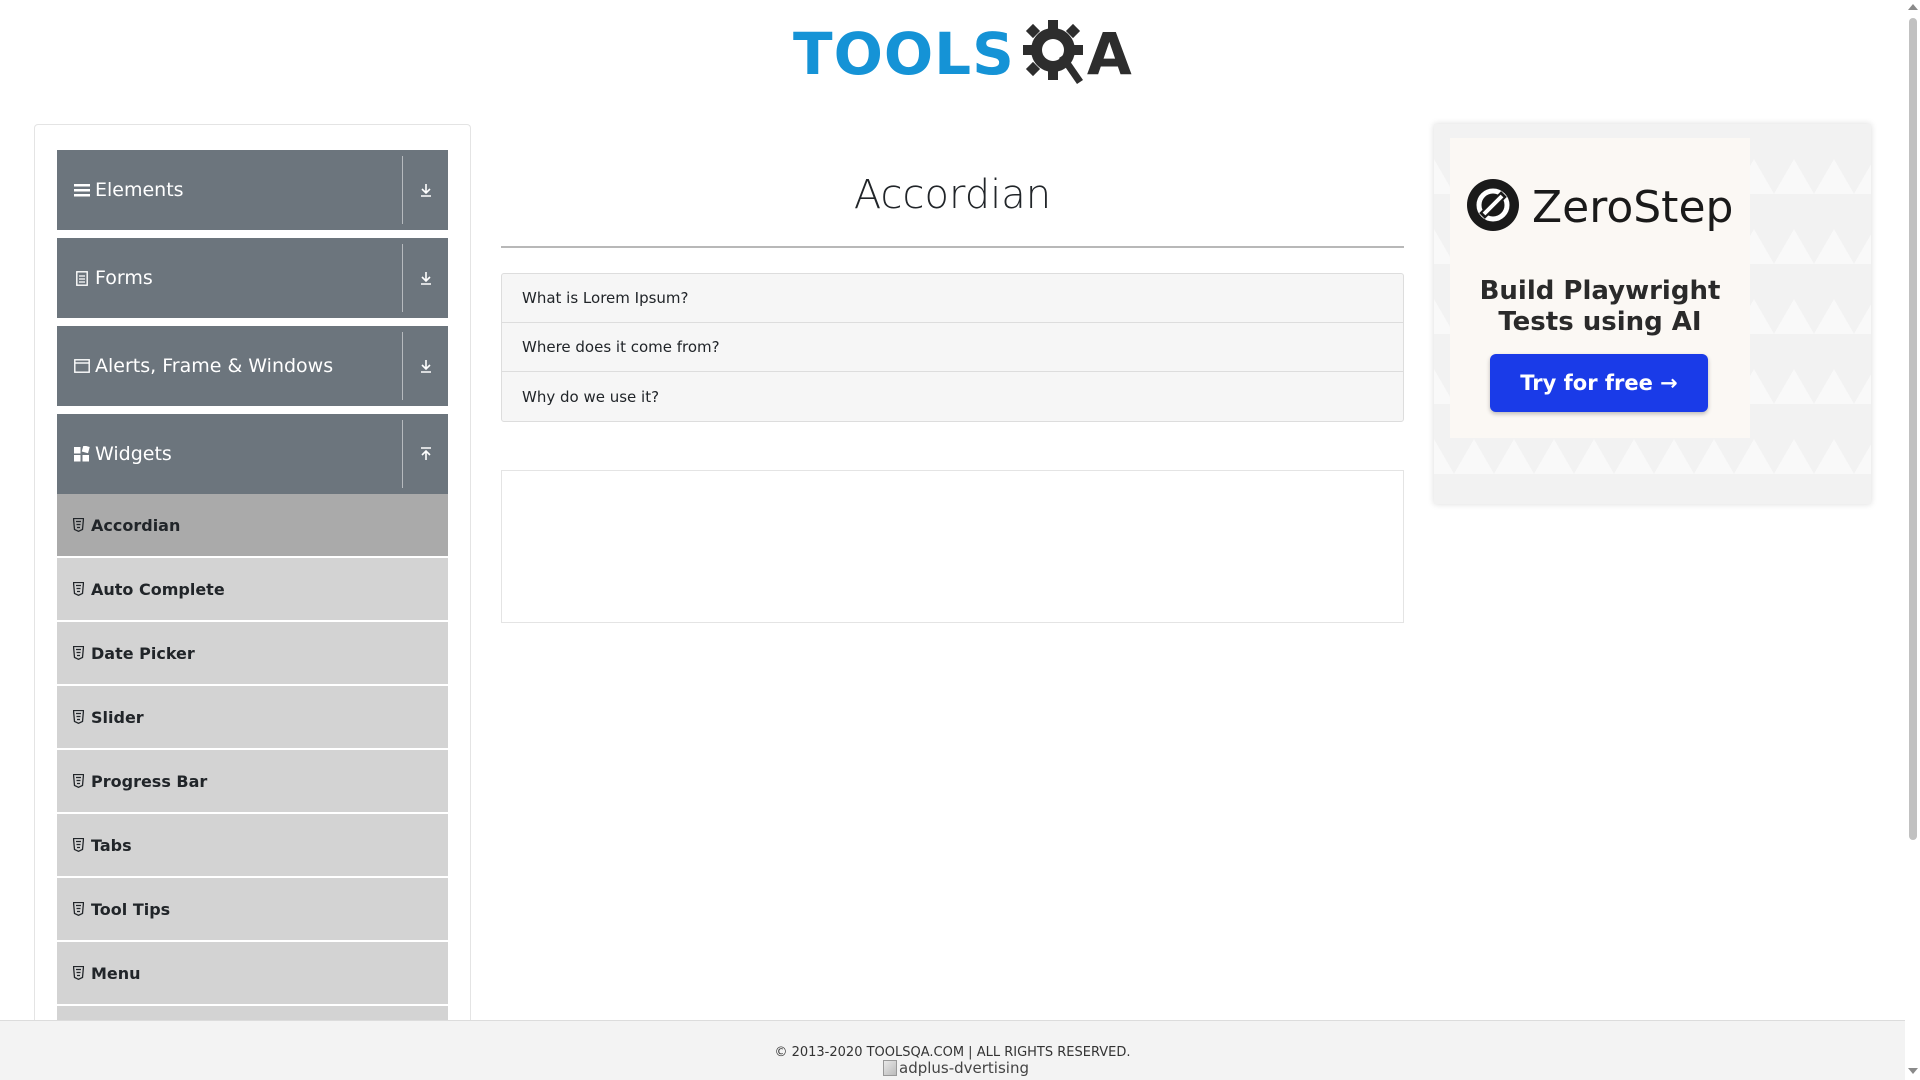 The height and width of the screenshot is (1080, 1920). What do you see at coordinates (252, 278) in the screenshot?
I see `nav-group-forms: Forms` at bounding box center [252, 278].